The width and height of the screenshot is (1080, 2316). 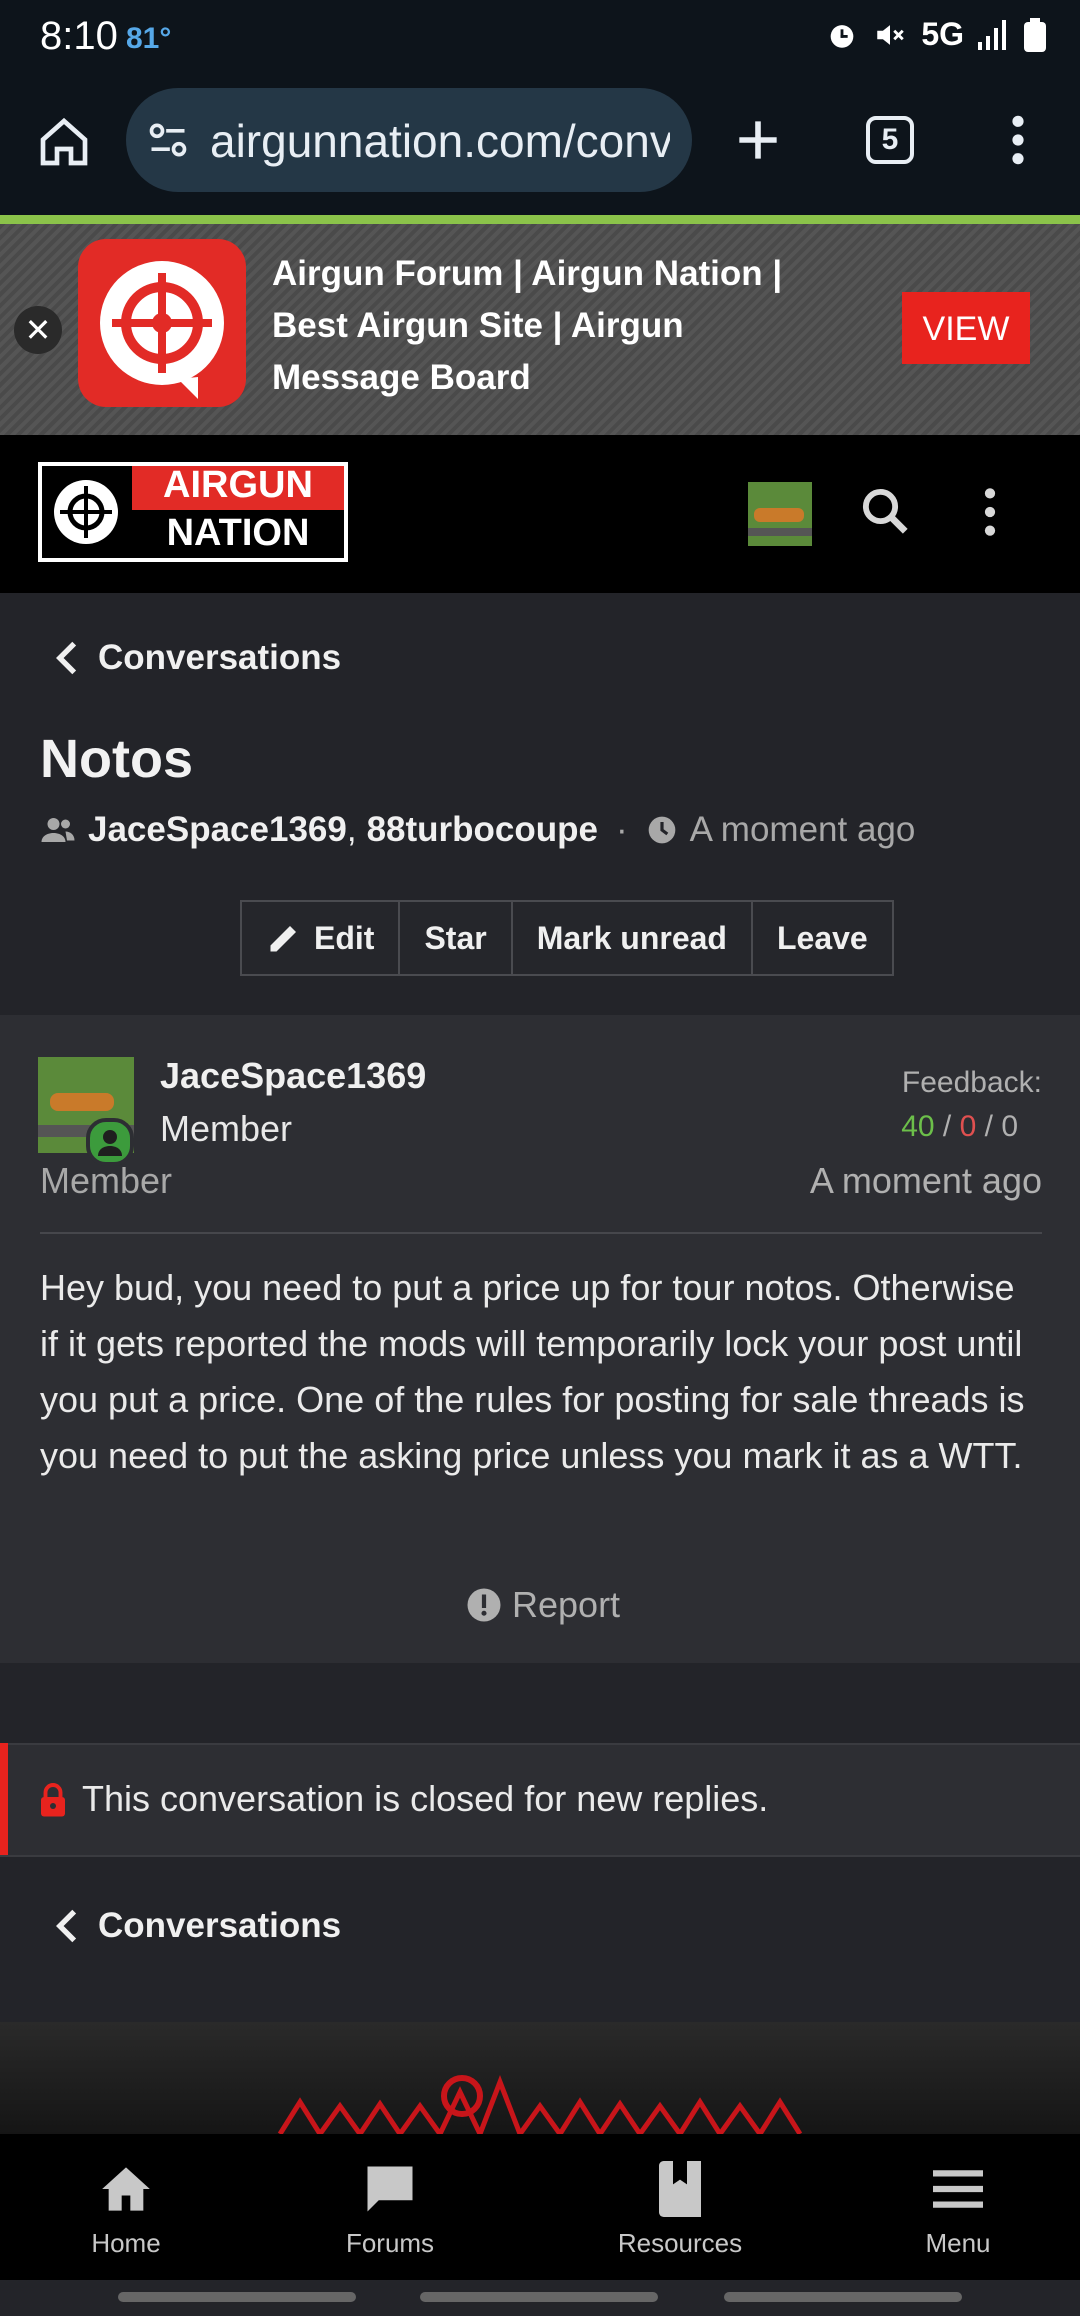 I want to click on nav-menu: Menu, so click(x=958, y=2209).